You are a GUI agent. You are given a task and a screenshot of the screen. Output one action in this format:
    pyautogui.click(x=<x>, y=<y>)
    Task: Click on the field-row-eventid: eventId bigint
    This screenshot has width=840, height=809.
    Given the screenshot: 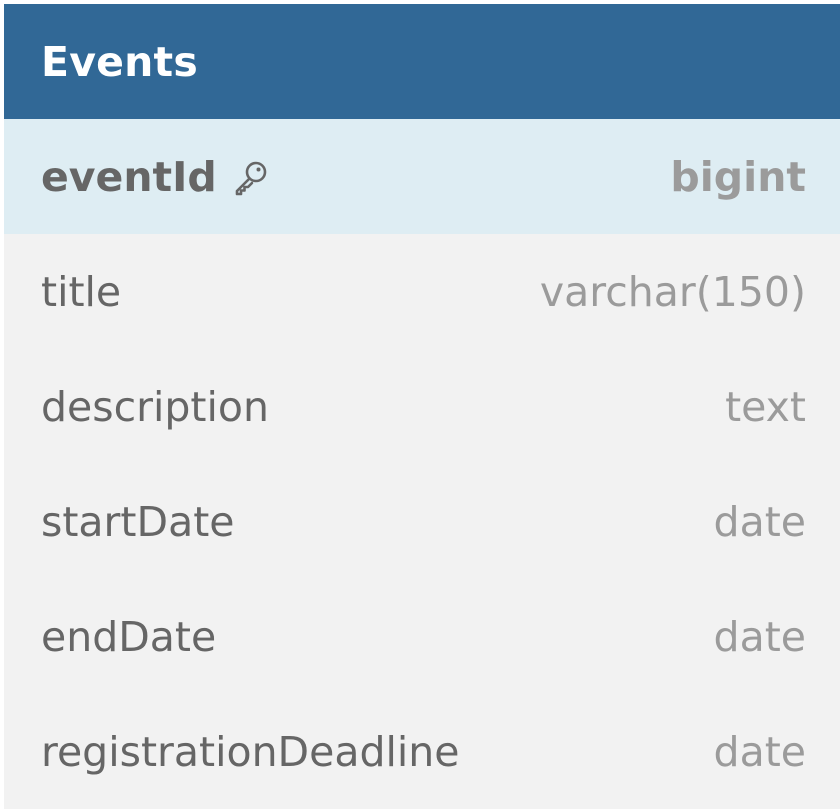 What is the action you would take?
    pyautogui.click(x=422, y=176)
    